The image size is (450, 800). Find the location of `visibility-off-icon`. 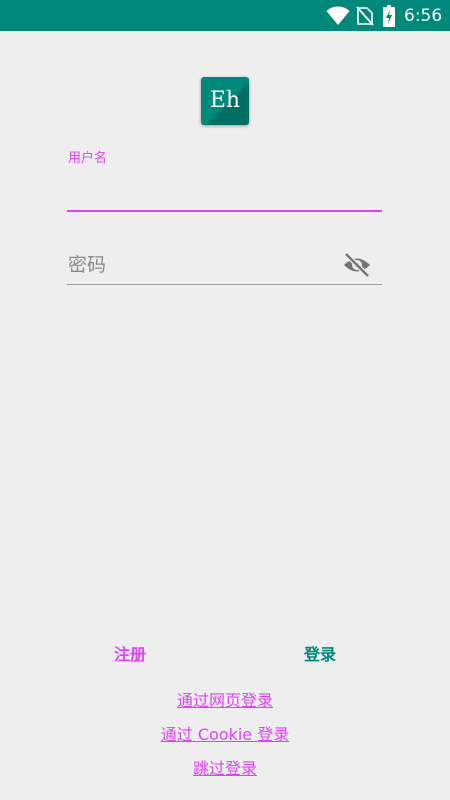

visibility-off-icon is located at coordinates (357, 265).